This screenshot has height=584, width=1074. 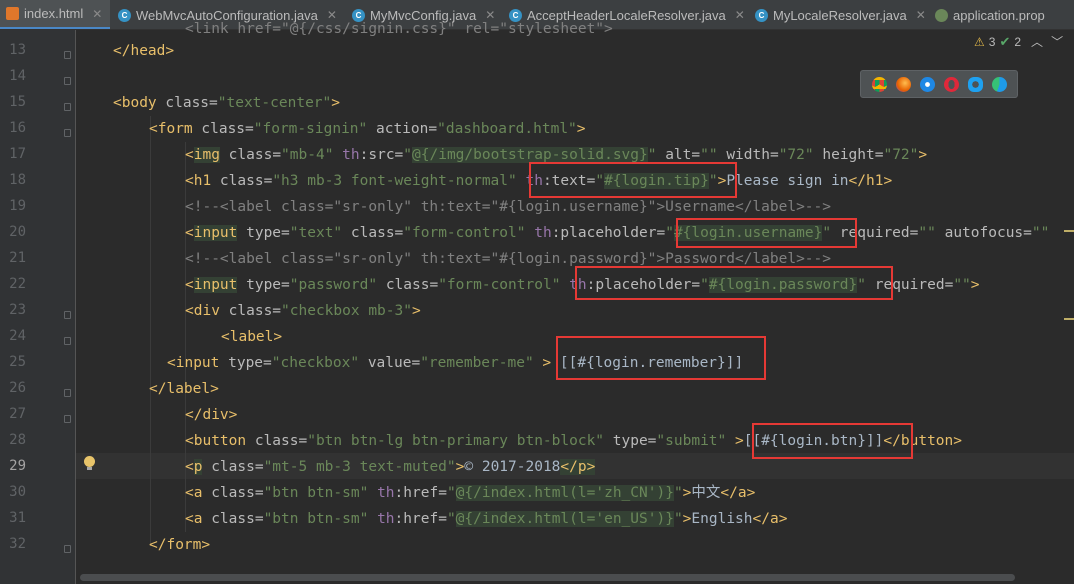 What do you see at coordinates (315, 363) in the screenshot?
I see `code-token: "checkbox"` at bounding box center [315, 363].